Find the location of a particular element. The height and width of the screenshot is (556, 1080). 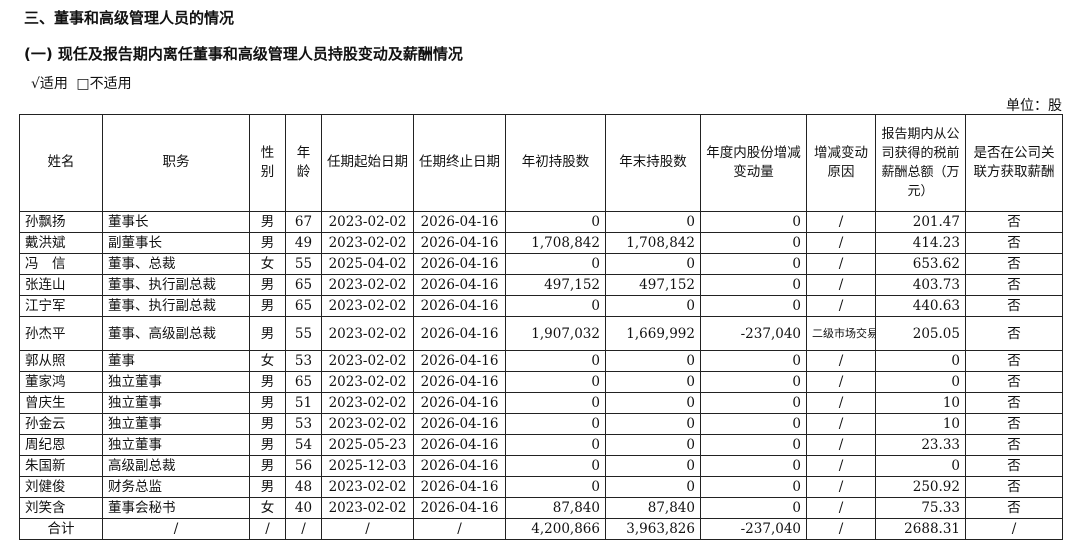

cell-compensation: 440.63 is located at coordinates (920, 306).